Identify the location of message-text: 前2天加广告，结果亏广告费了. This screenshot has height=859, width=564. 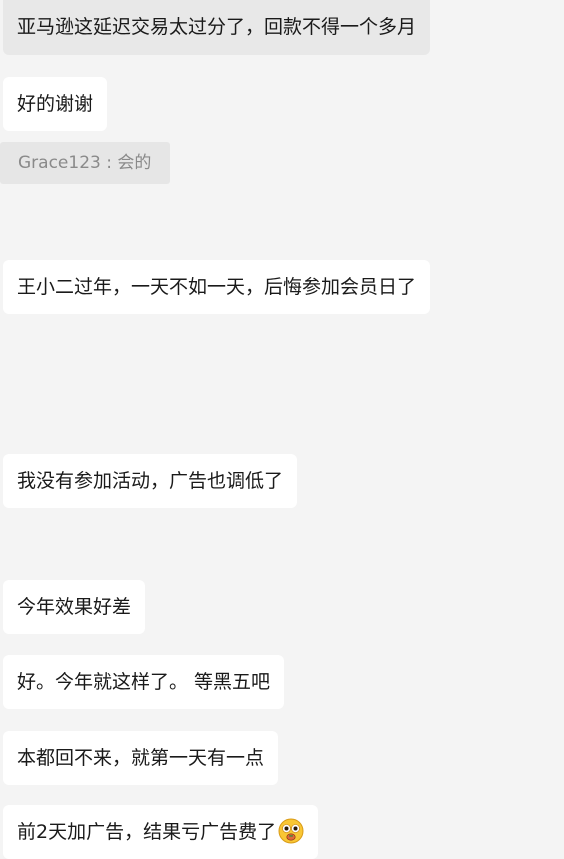
(147, 832).